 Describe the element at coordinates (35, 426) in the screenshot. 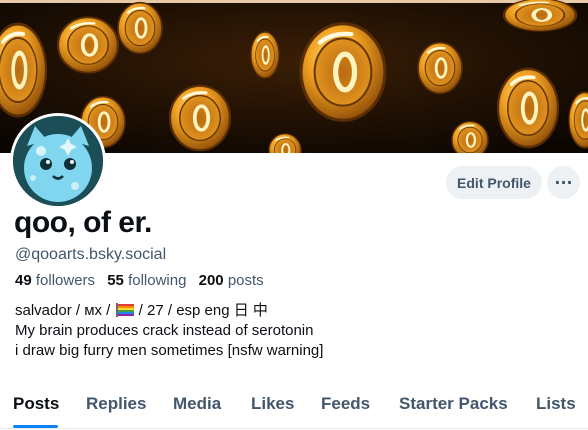

I see `active-tab-indicator` at that location.